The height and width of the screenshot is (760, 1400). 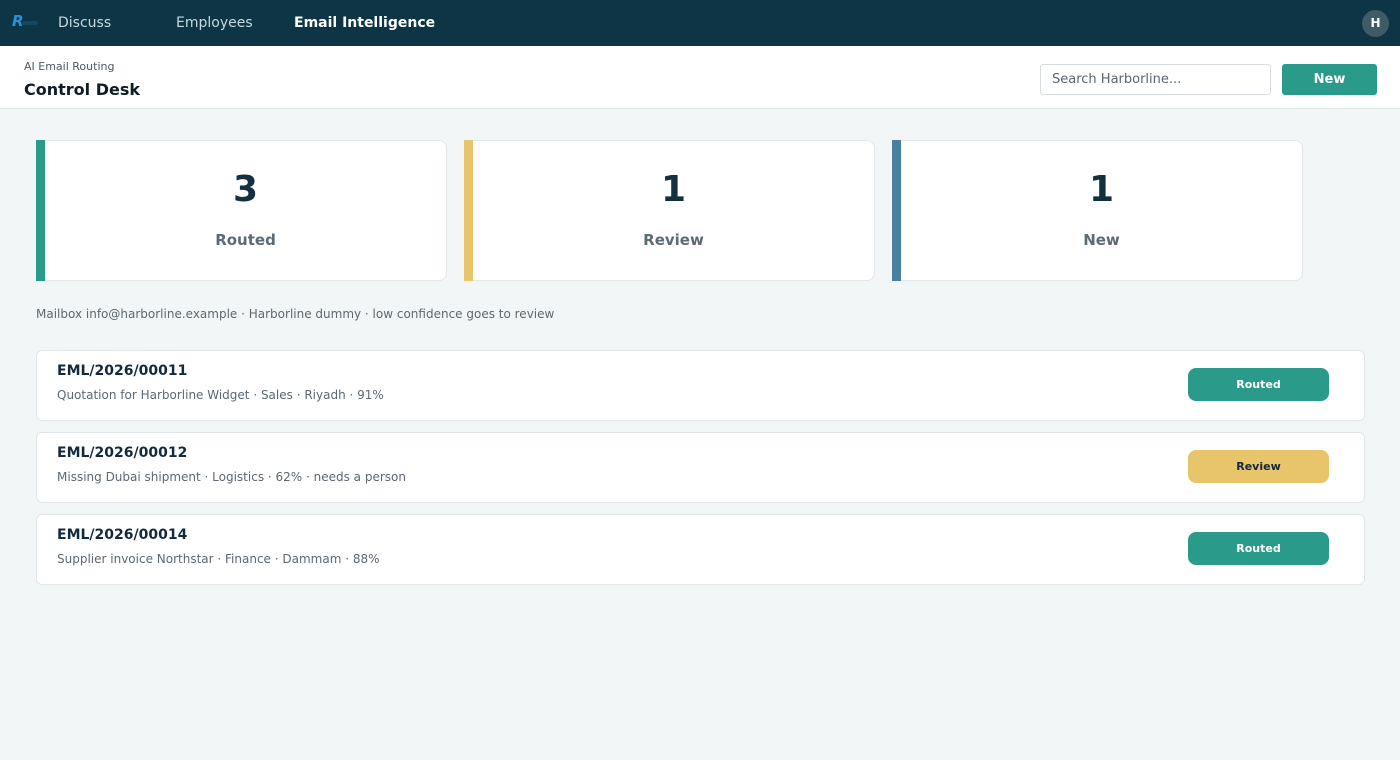 I want to click on search-input, so click(x=1155, y=79).